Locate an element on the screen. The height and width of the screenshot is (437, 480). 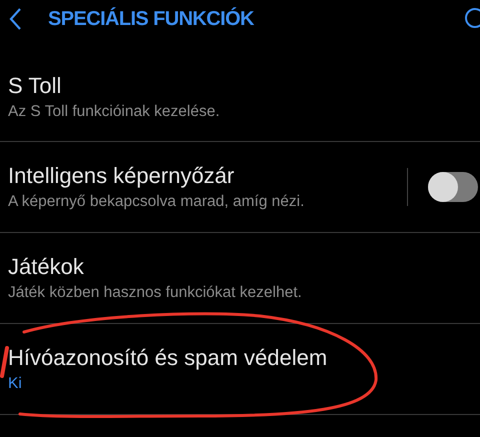
item-status: Ki is located at coordinates (15, 384).